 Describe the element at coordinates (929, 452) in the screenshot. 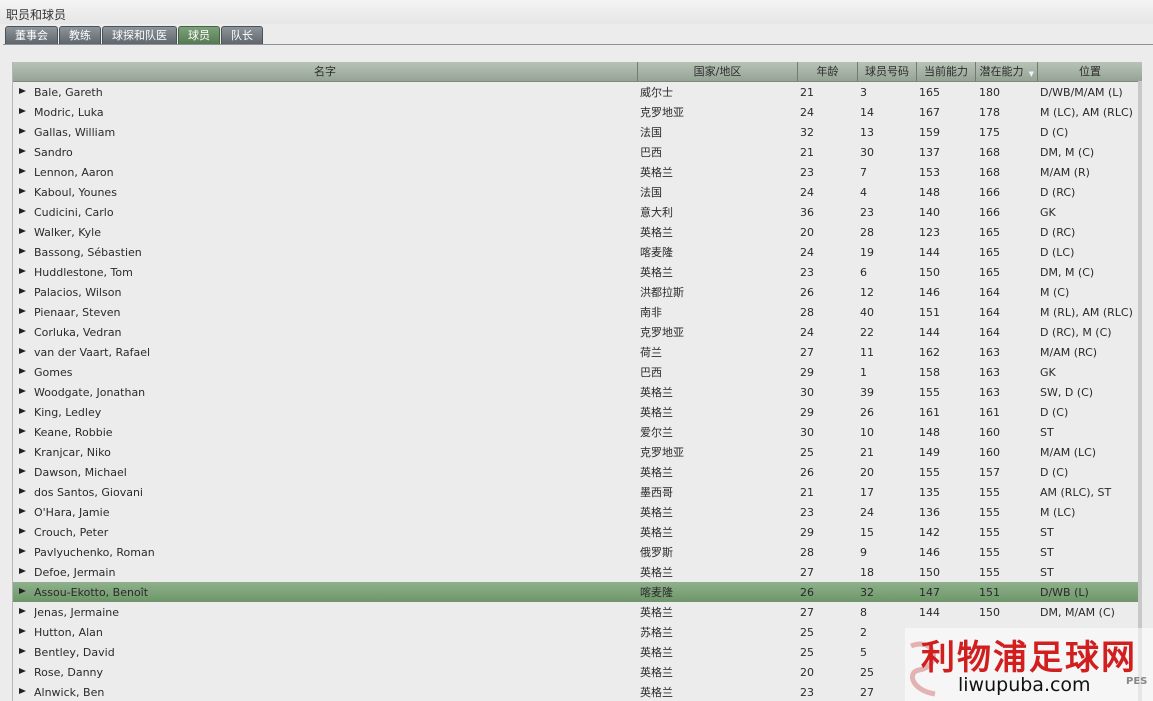

I see `player-current-ability: 149` at that location.